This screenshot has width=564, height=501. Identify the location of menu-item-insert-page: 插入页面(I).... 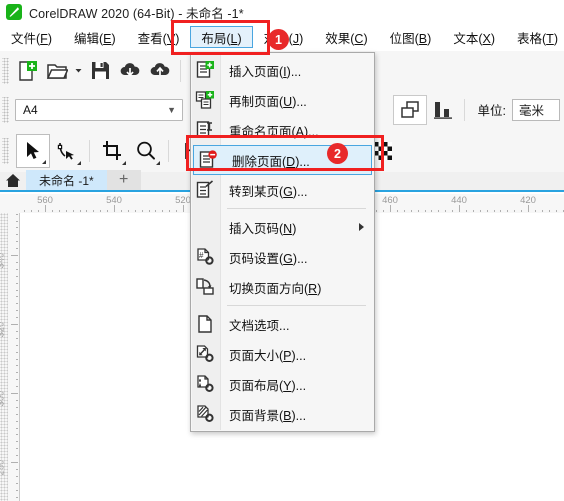
(282, 70).